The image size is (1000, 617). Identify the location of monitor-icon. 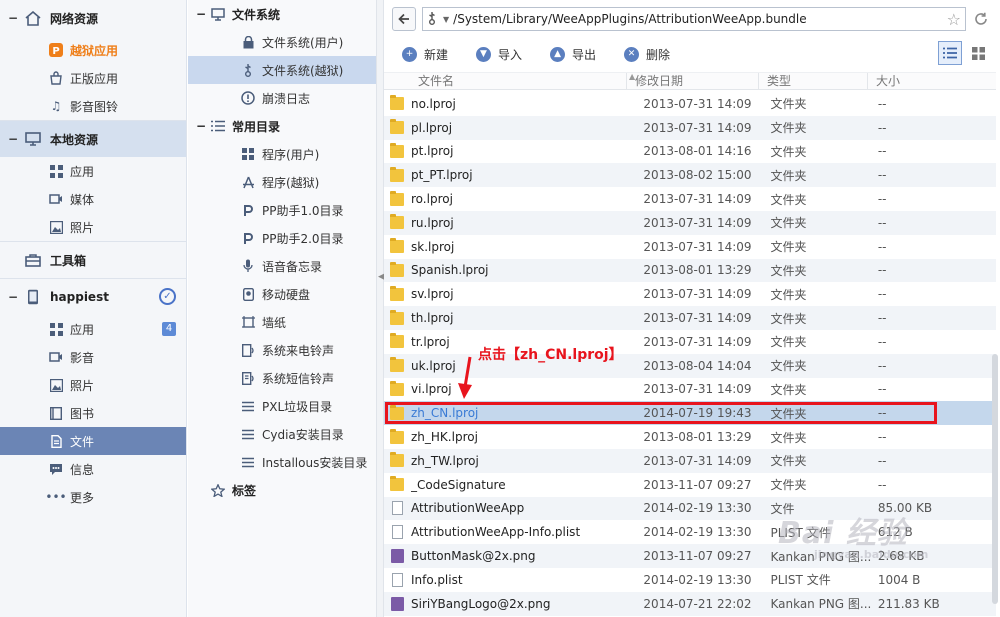
(33, 139).